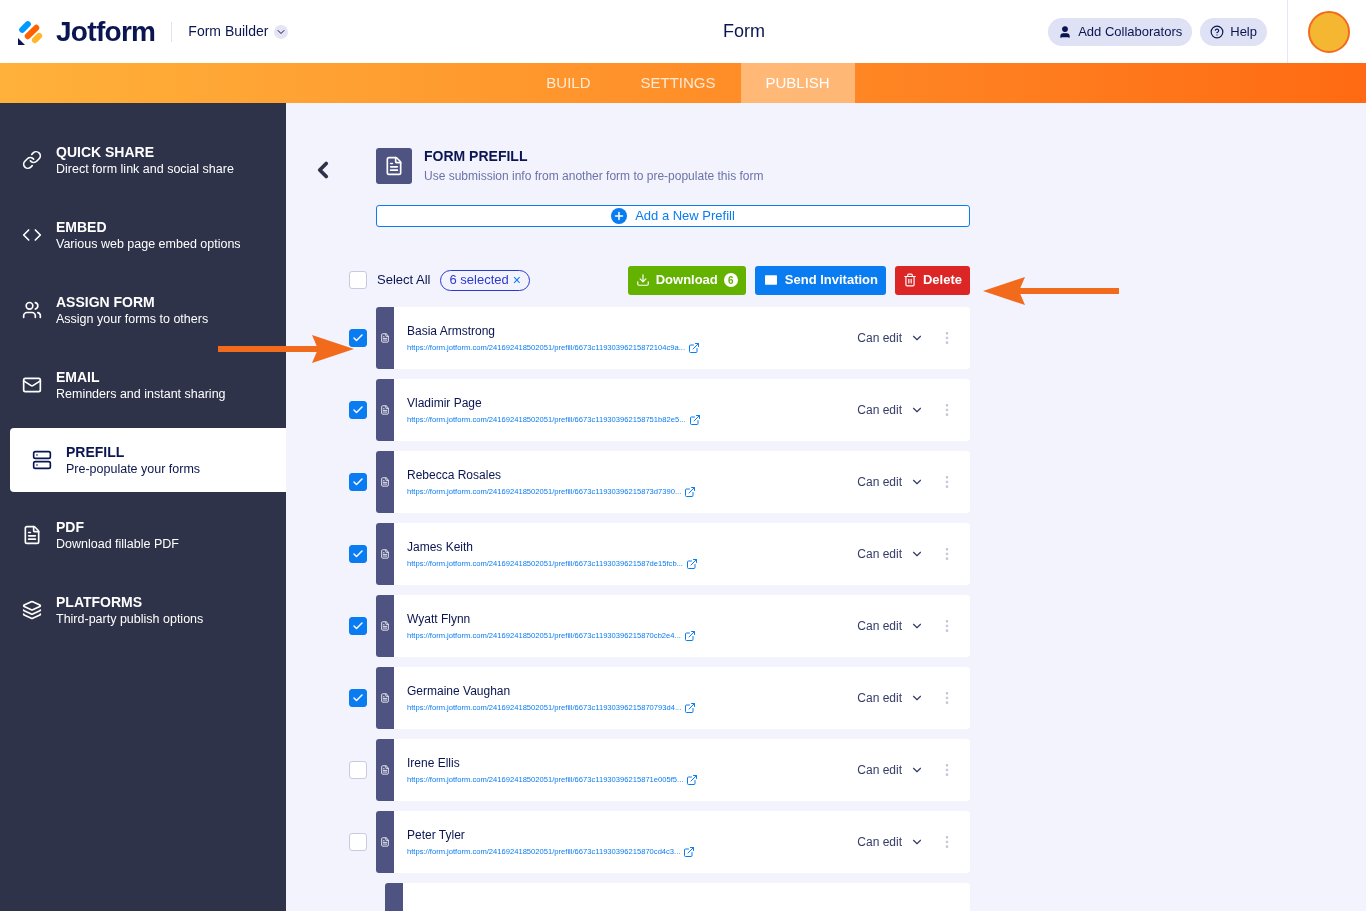 The width and height of the screenshot is (1366, 911). I want to click on sidebar-item-subtitle: Download fillable PDF, so click(117, 544).